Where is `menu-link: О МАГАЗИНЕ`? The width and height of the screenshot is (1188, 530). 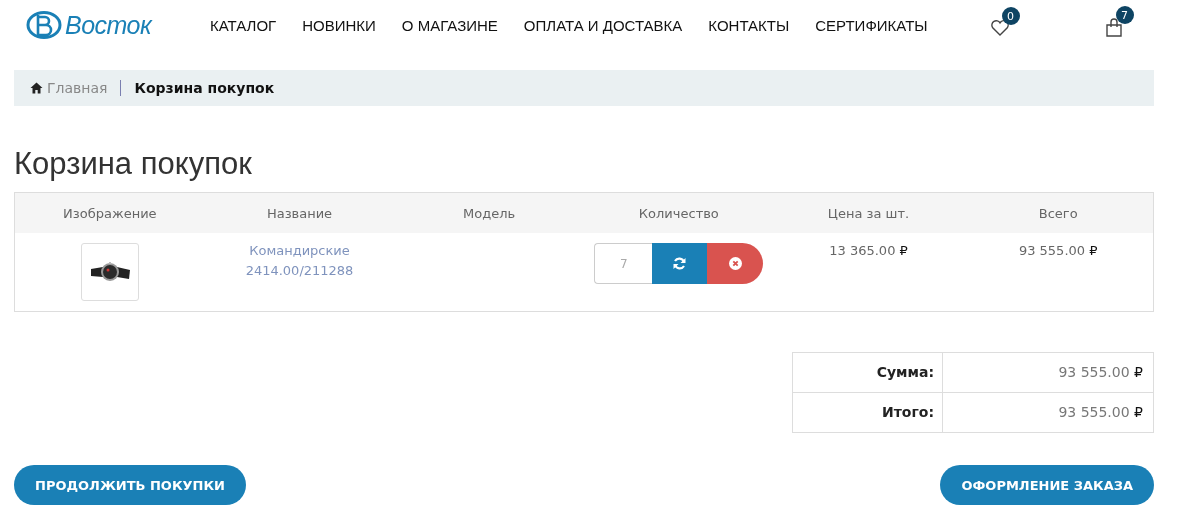
menu-link: О МАГАЗИНЕ is located at coordinates (449, 25).